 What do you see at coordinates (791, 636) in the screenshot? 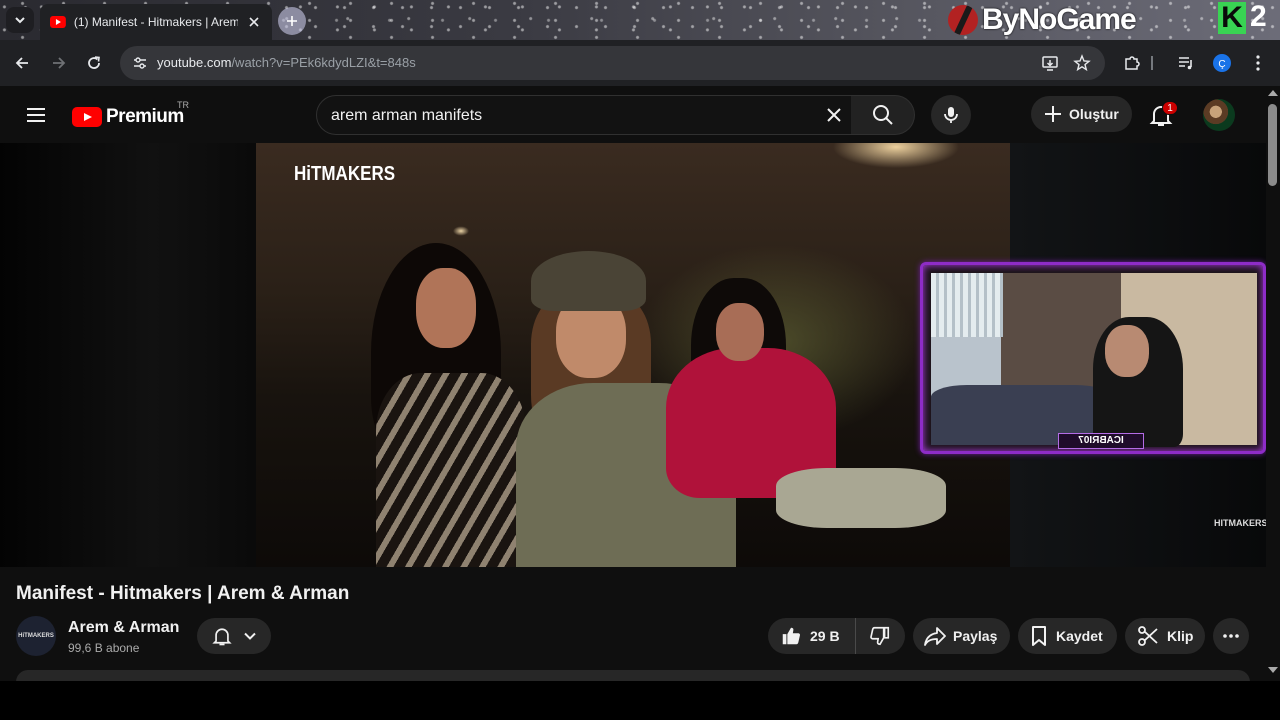
I see `thumbs-up-icon` at bounding box center [791, 636].